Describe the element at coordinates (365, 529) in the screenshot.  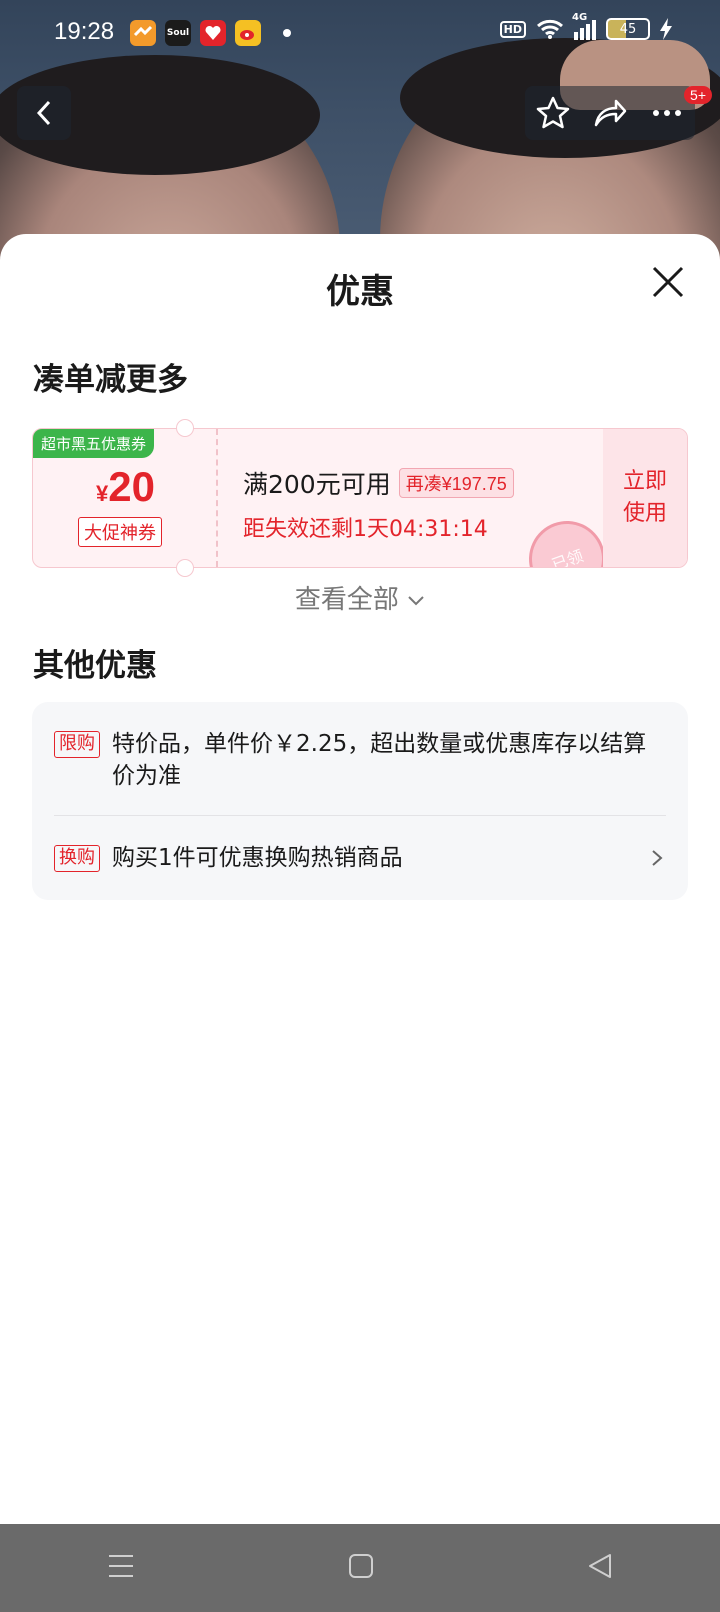
I see `coupon-expire-countdown: 距失效还剩1天04:31:14` at that location.